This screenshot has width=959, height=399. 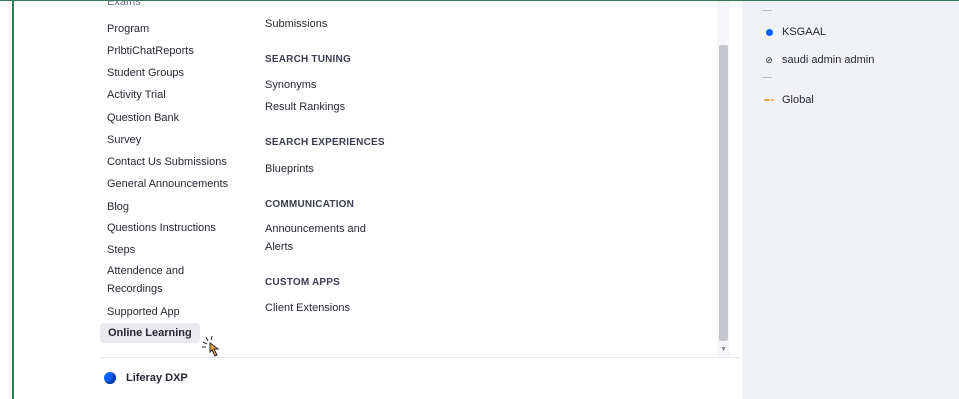 What do you see at coordinates (798, 100) in the screenshot?
I see `site-label: Global` at bounding box center [798, 100].